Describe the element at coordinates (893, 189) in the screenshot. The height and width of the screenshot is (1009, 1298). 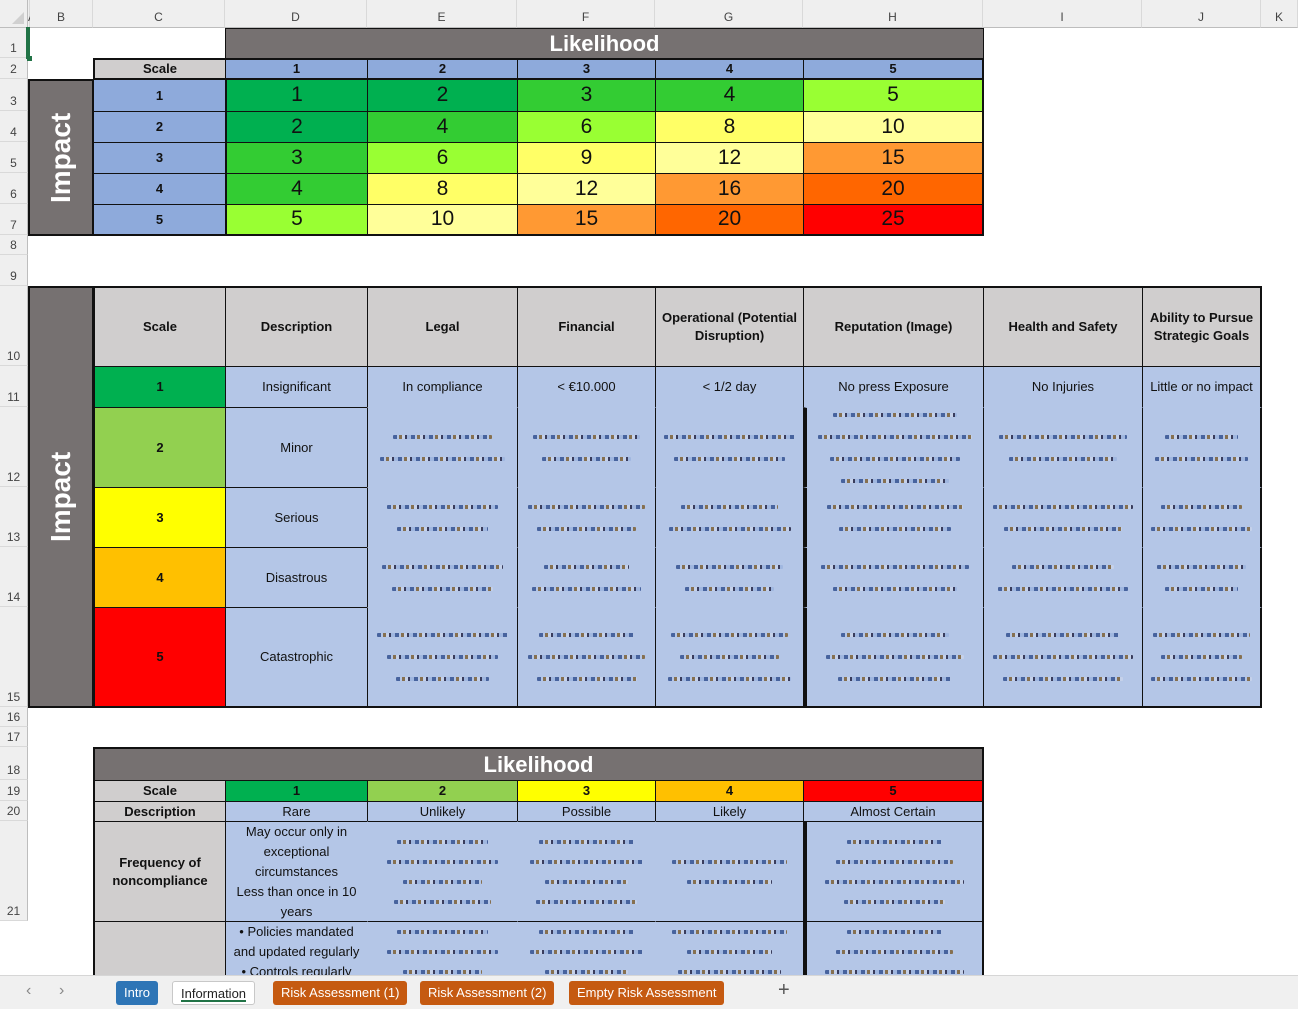
I see `matrix-cell: 20` at that location.